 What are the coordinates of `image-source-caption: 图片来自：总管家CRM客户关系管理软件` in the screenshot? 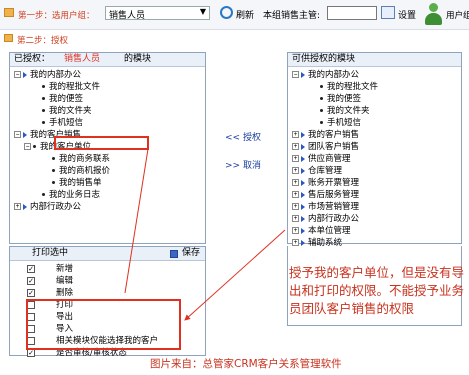 It's located at (246, 363).